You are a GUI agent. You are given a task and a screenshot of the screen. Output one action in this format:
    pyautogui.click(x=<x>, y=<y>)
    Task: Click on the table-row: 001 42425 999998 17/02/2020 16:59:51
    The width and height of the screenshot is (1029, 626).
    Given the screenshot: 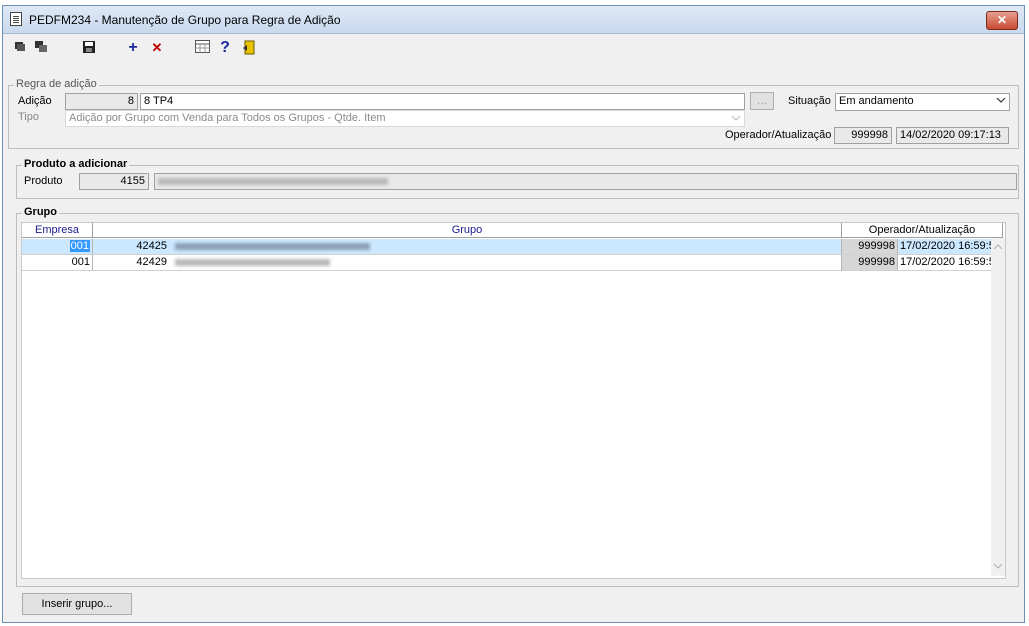 What is the action you would take?
    pyautogui.click(x=512, y=247)
    